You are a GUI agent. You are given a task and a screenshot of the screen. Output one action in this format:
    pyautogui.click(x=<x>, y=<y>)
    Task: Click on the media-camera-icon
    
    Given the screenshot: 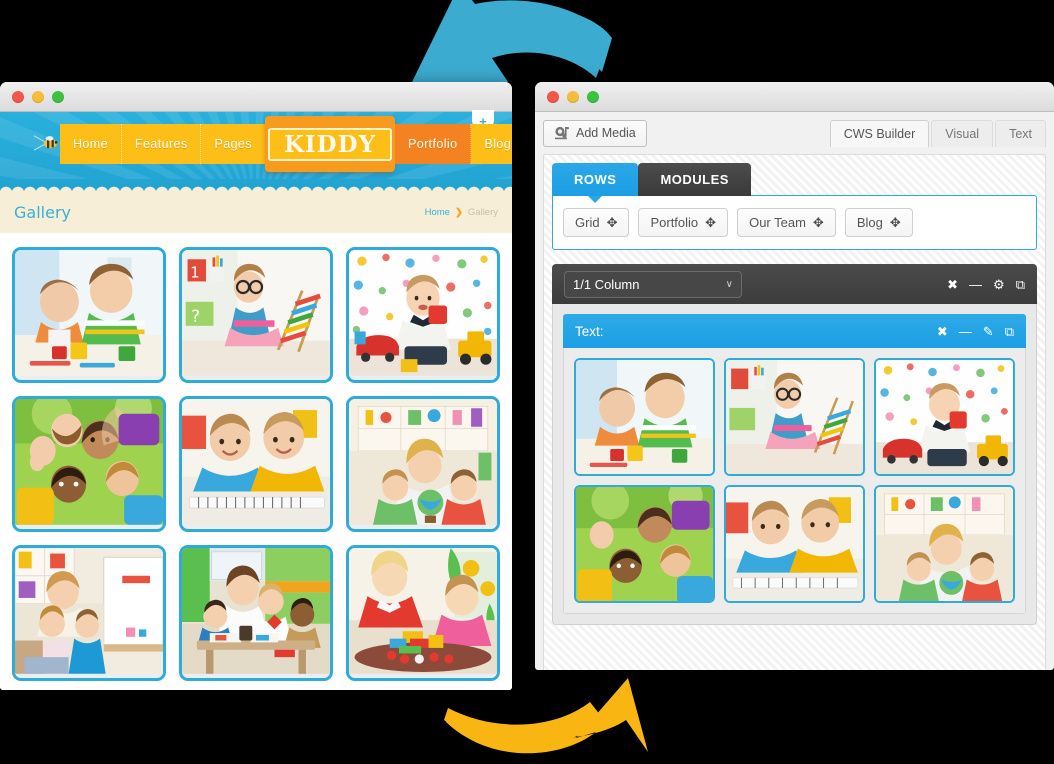 What is the action you would take?
    pyautogui.click(x=562, y=132)
    